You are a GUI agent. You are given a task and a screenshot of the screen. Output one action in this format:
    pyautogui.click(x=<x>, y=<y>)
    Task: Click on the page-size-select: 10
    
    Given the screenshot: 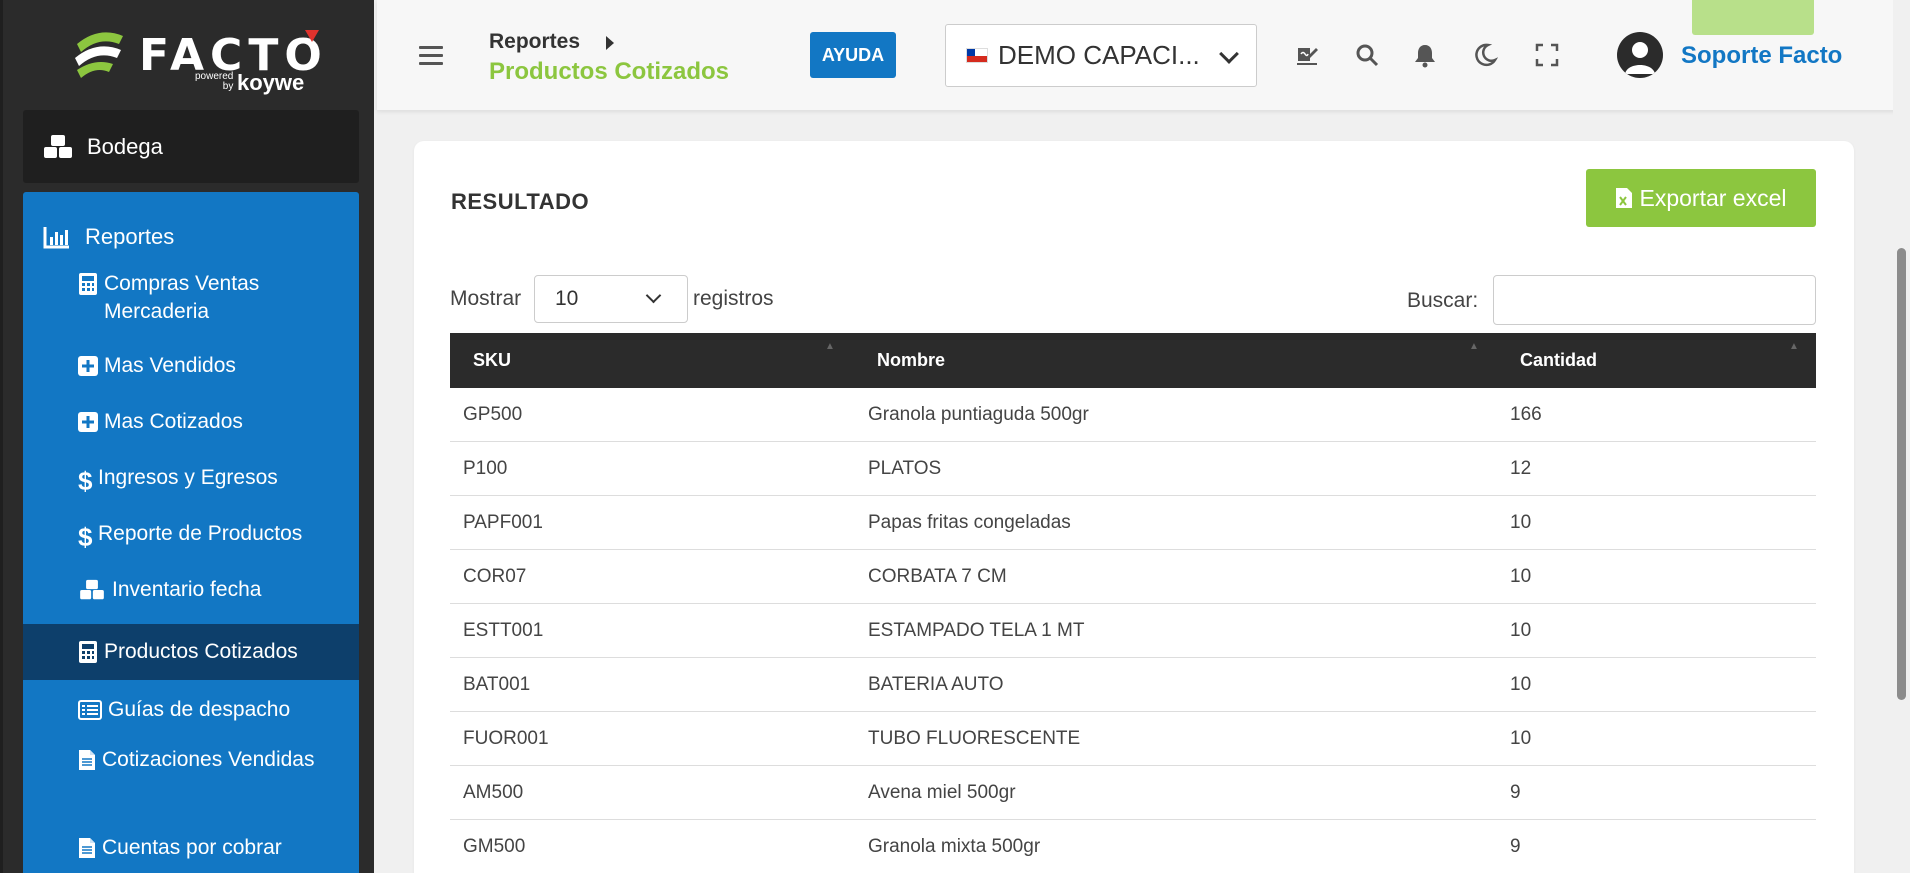 What is the action you would take?
    pyautogui.click(x=611, y=299)
    